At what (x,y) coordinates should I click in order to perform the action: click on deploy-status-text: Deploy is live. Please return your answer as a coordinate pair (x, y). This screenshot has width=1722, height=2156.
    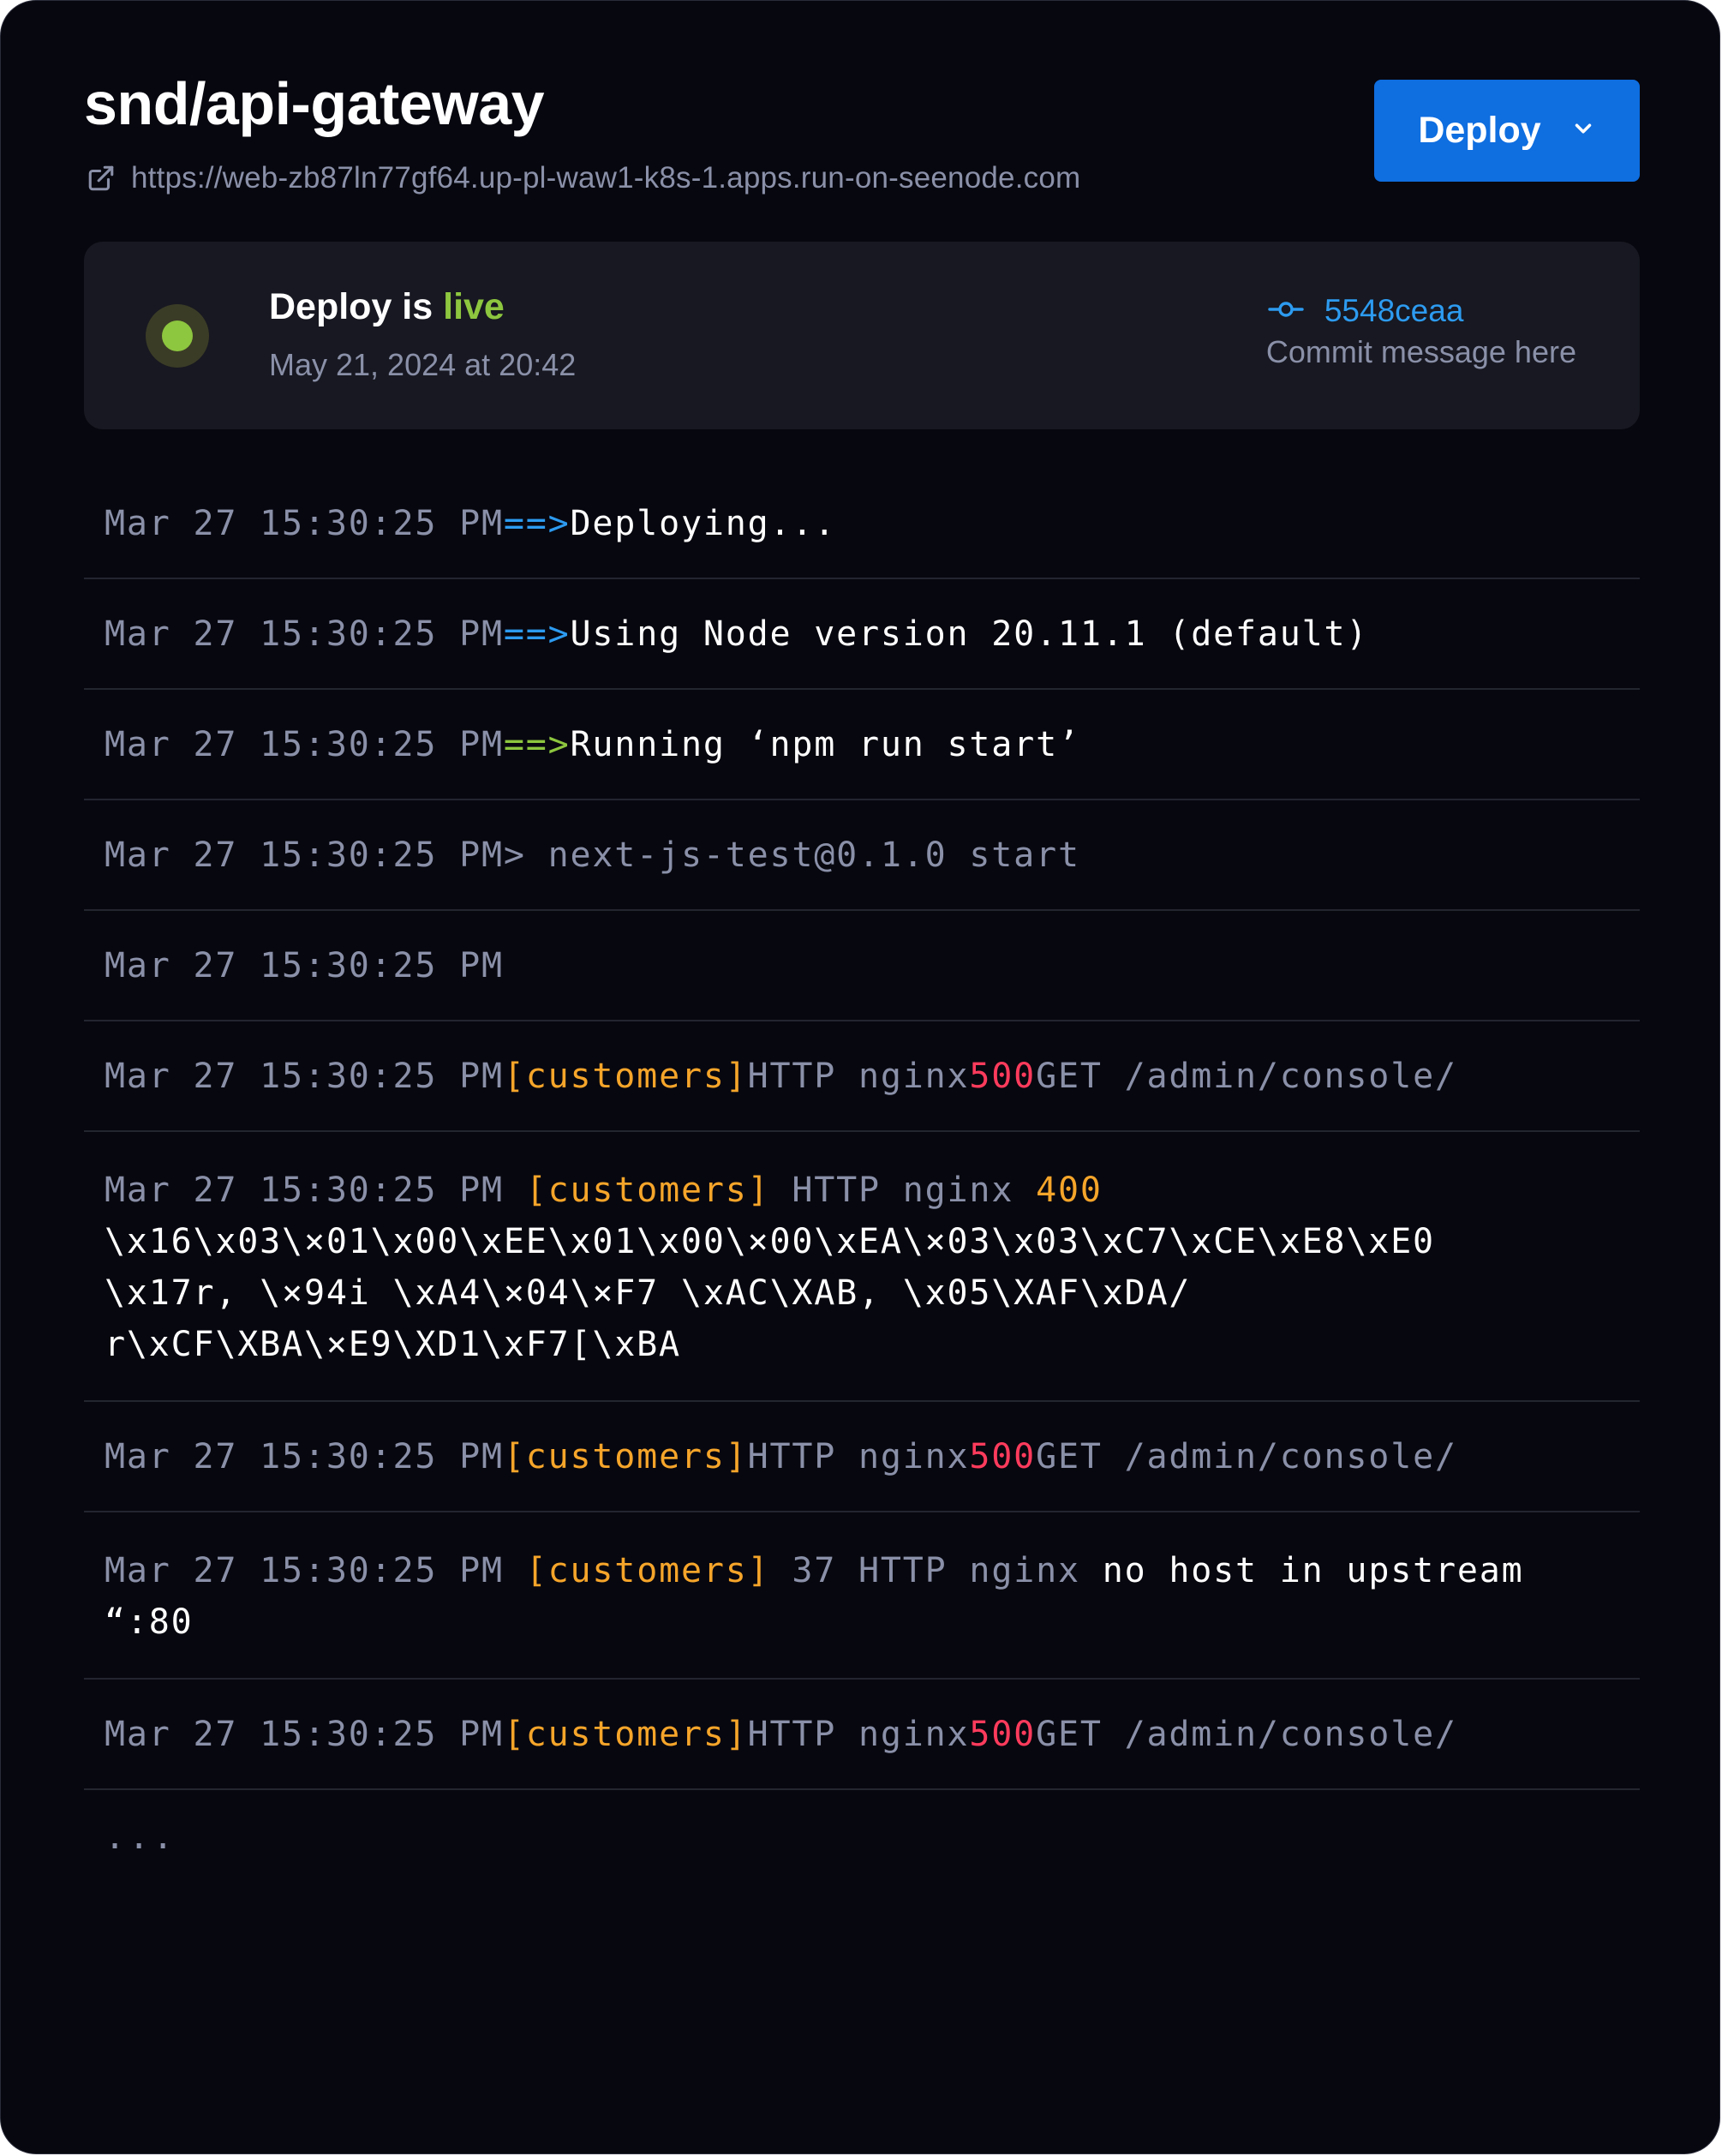
    Looking at the image, I should click on (387, 306).